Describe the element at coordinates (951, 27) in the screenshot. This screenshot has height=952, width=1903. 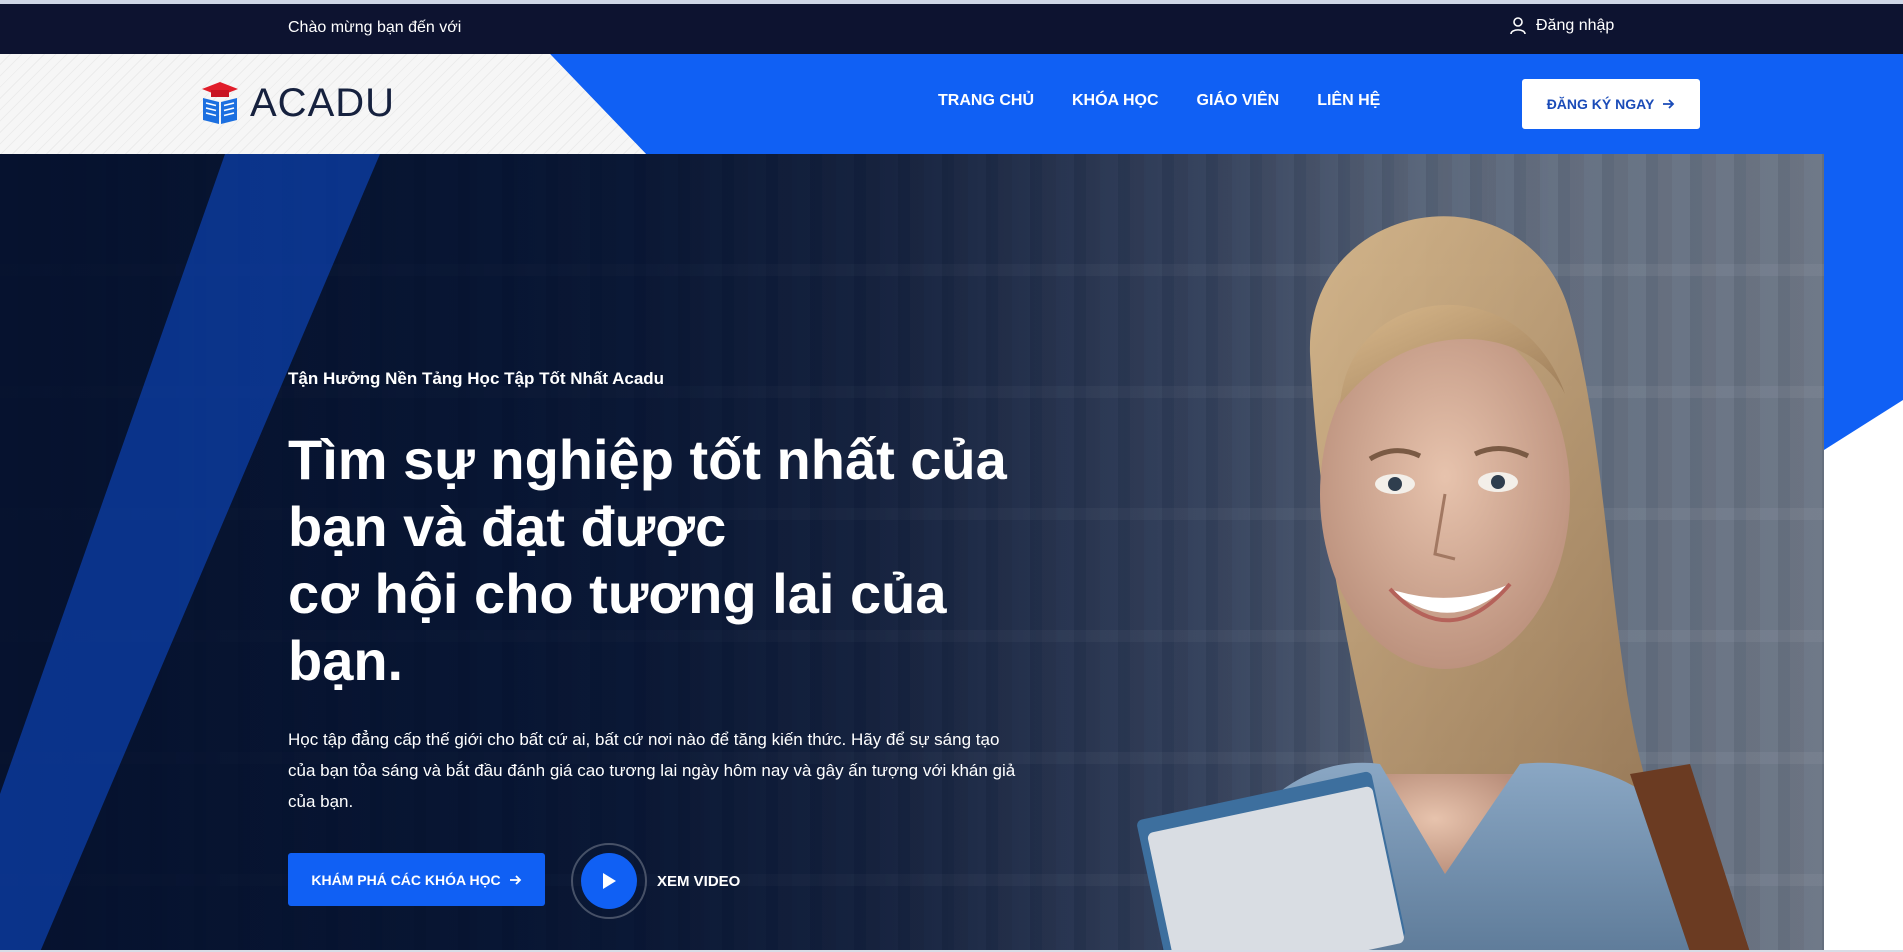
I see `top-bar: Chào mừng bạn đến với Đăng nhập` at that location.